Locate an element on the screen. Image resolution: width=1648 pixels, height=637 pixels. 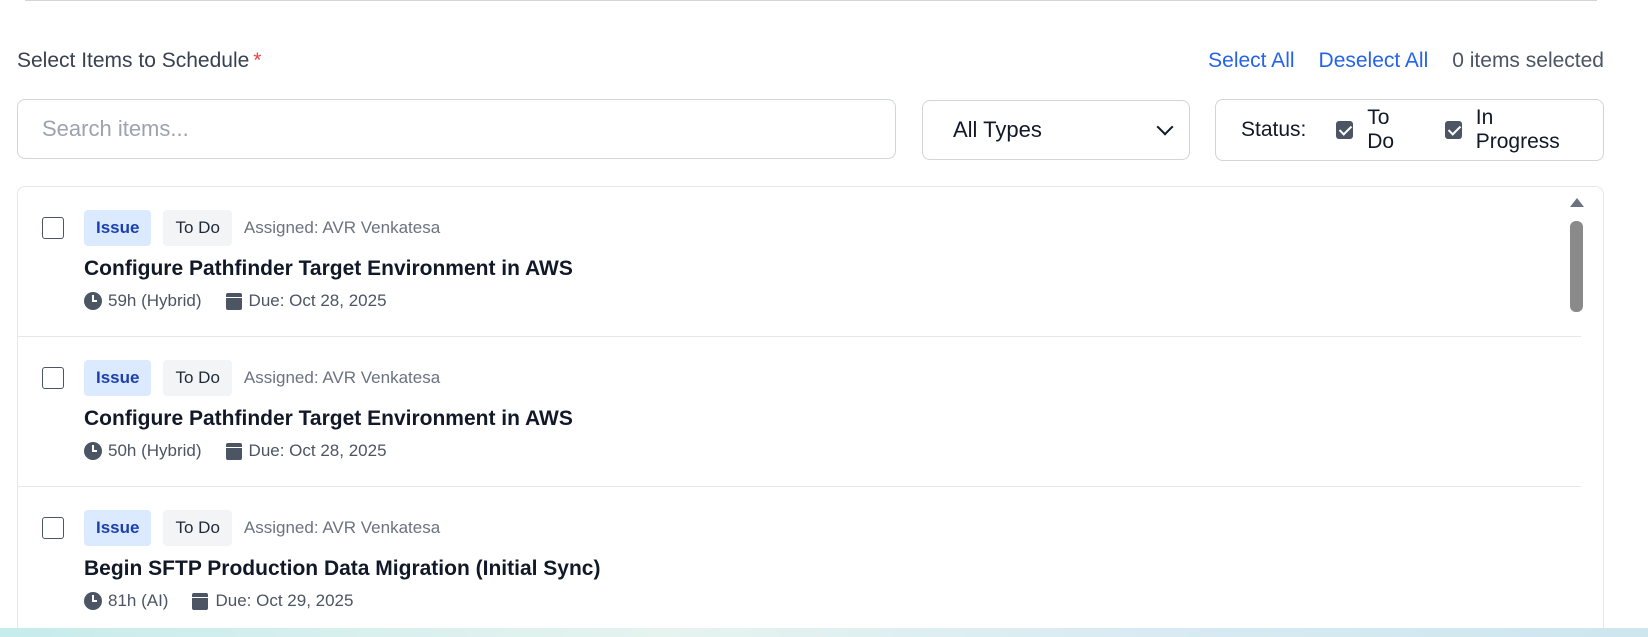
status-filter-label: Status: is located at coordinates (1274, 129).